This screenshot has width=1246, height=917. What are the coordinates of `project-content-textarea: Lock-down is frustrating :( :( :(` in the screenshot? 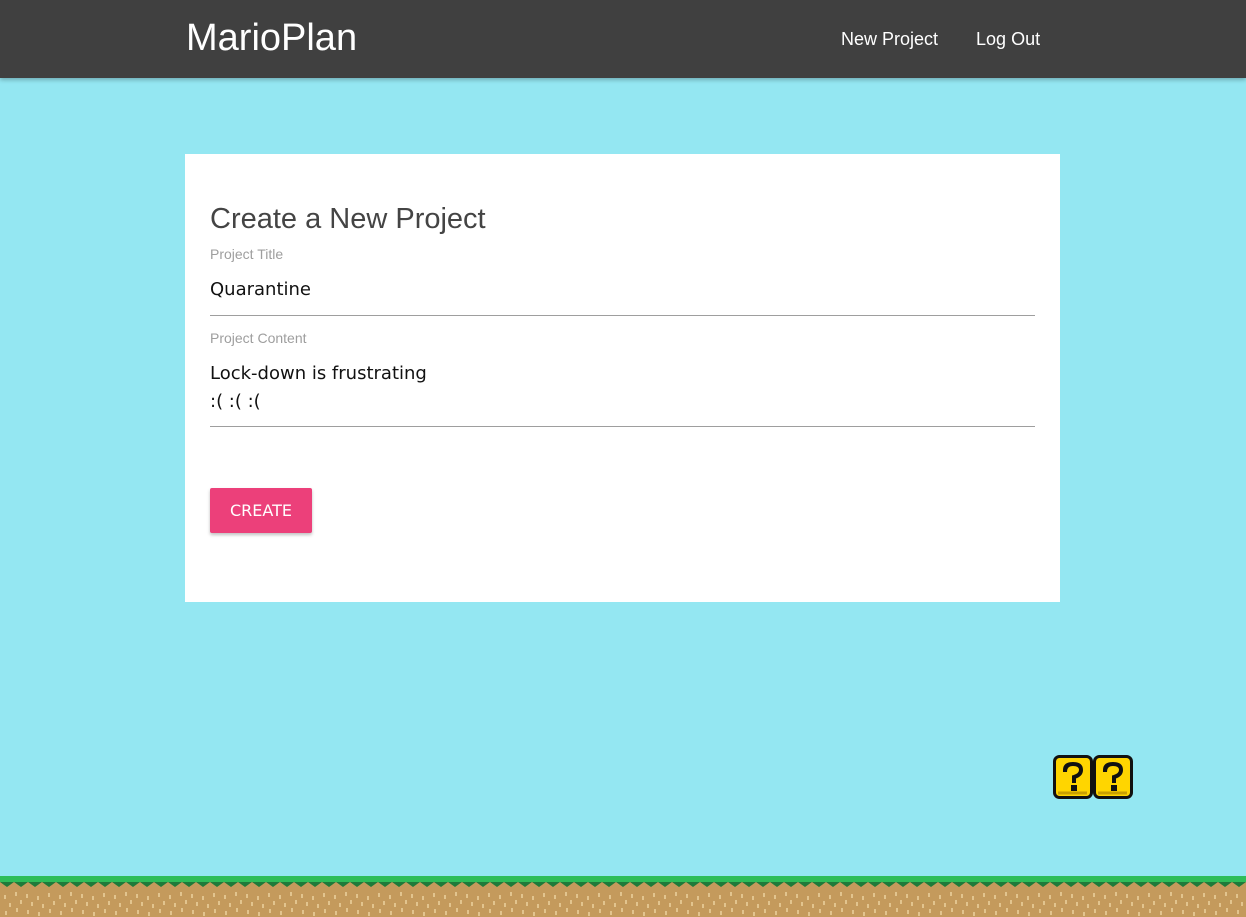 It's located at (622, 393).